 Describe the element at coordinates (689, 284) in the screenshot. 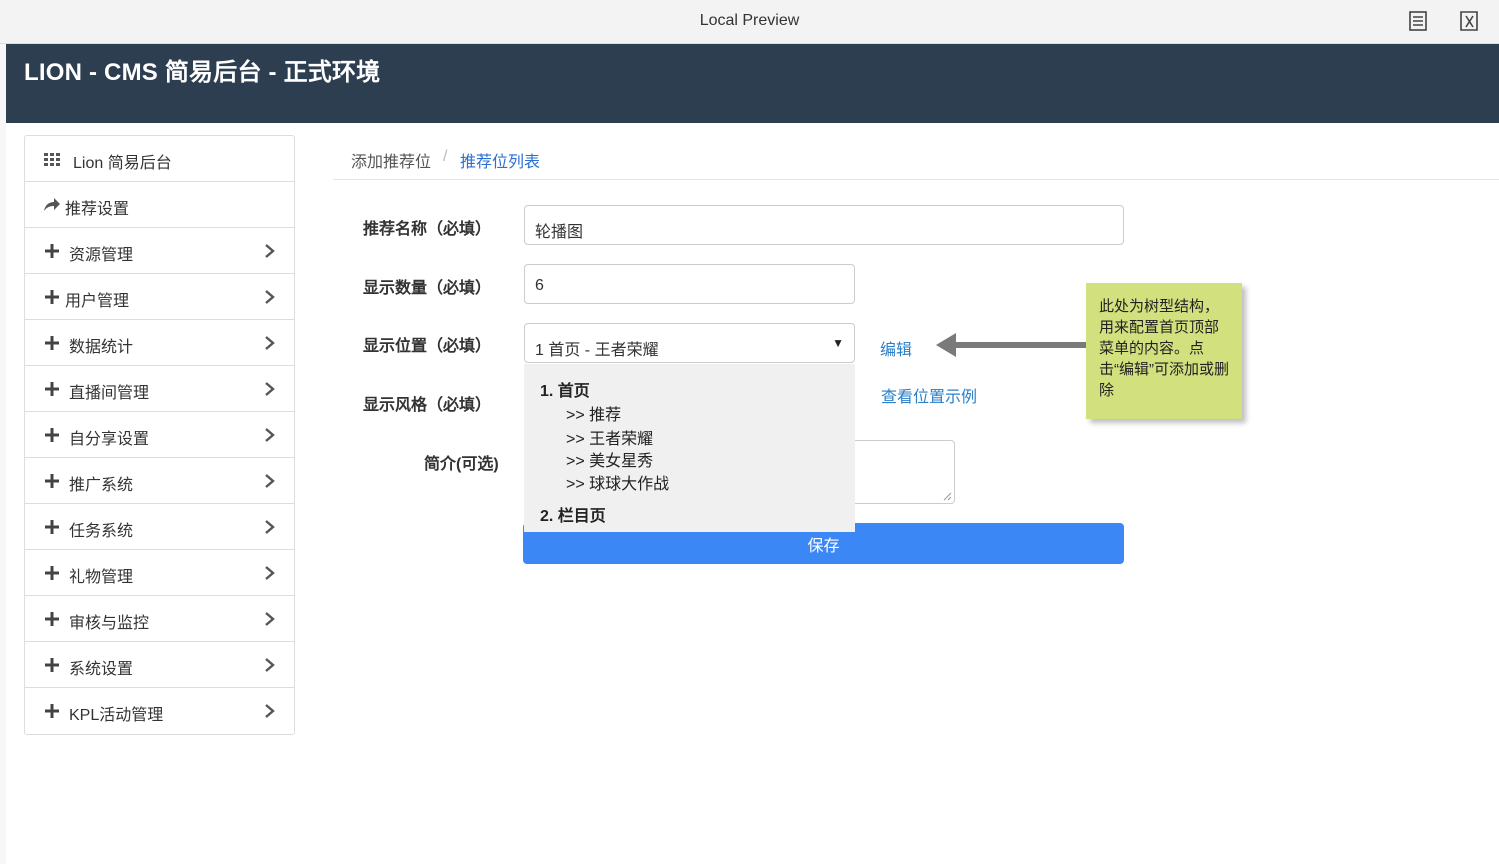

I see `count-input: 6` at that location.